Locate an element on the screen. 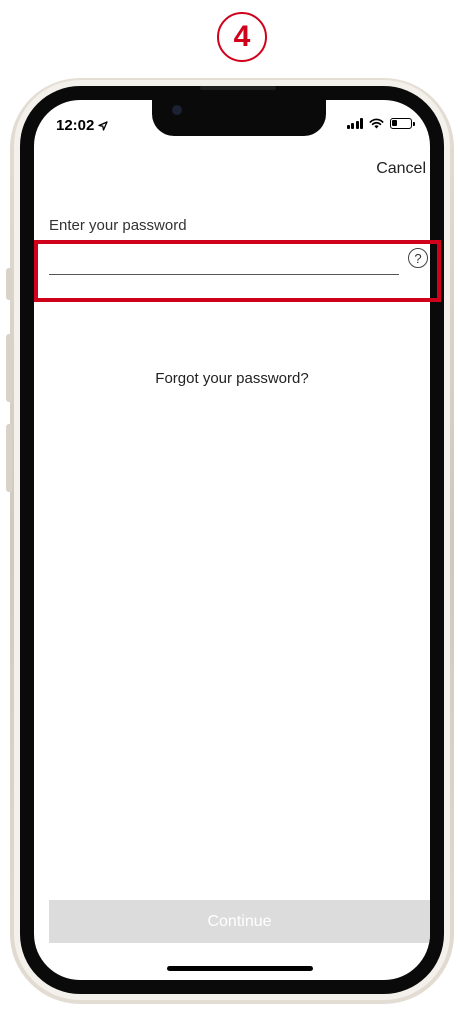 The height and width of the screenshot is (1011, 462). battery-icon is located at coordinates (402, 123).